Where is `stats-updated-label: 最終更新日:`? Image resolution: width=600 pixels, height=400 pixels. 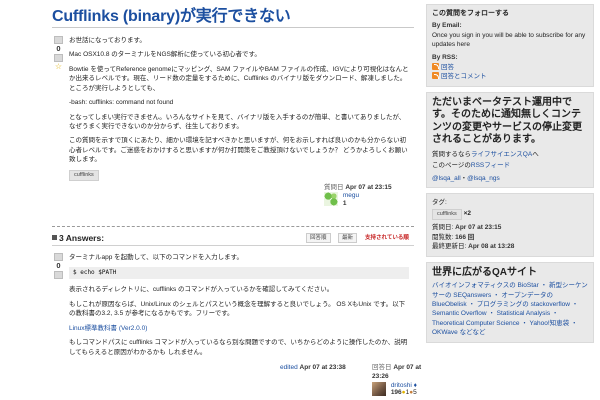 stats-updated-label: 最終更新日: is located at coordinates (449, 247).